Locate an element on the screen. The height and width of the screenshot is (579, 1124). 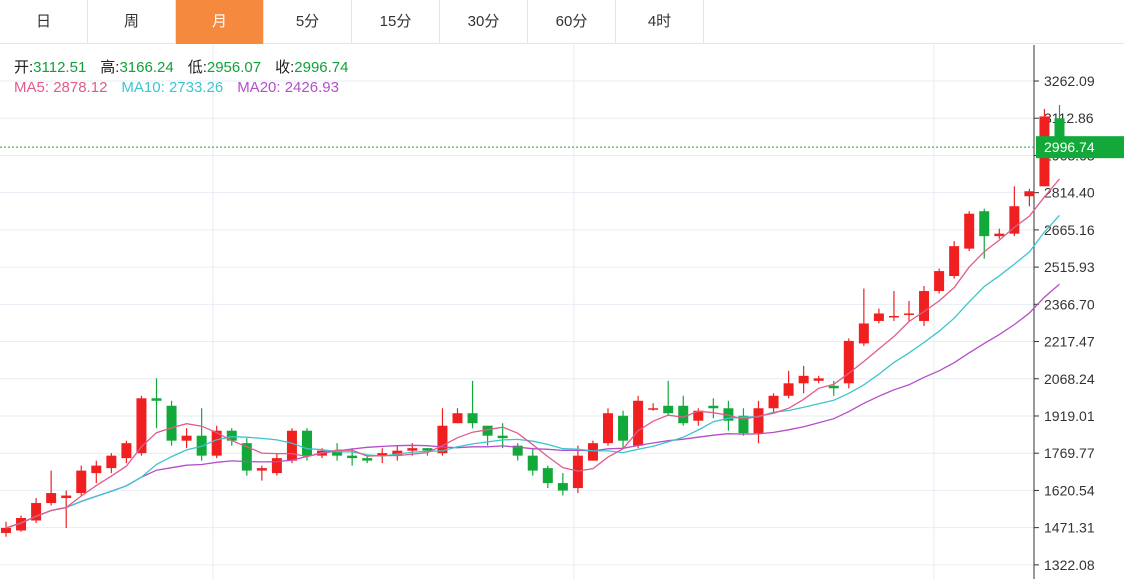
close-value: 2996.74 is located at coordinates (321, 67).